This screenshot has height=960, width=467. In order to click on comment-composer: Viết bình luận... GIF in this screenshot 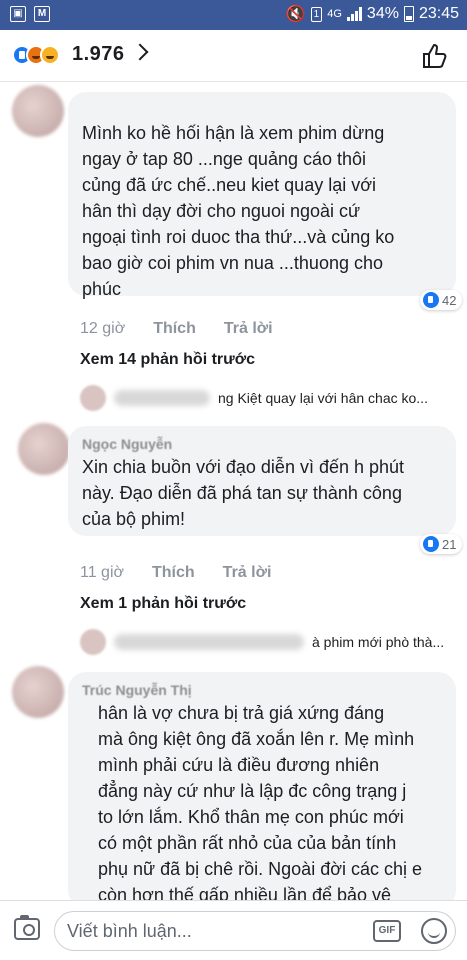, I will do `click(233, 930)`.